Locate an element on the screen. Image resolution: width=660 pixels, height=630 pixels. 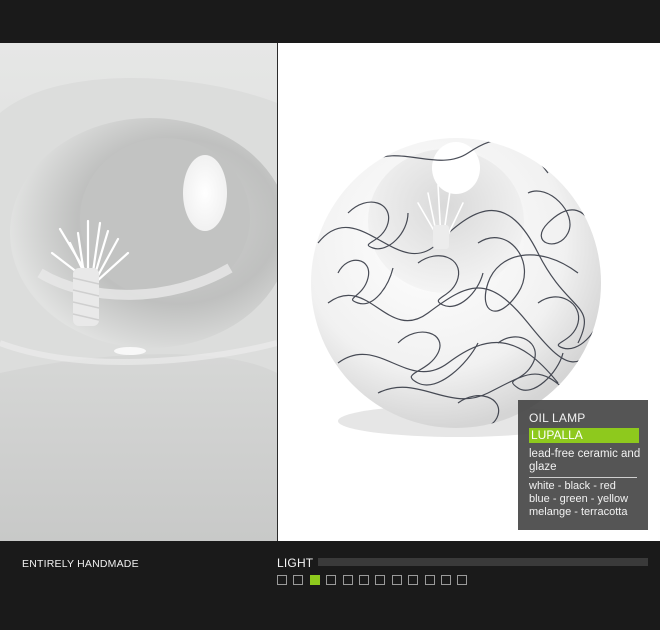
tagline: ENTIRELY HANDMADE is located at coordinates (80, 564).